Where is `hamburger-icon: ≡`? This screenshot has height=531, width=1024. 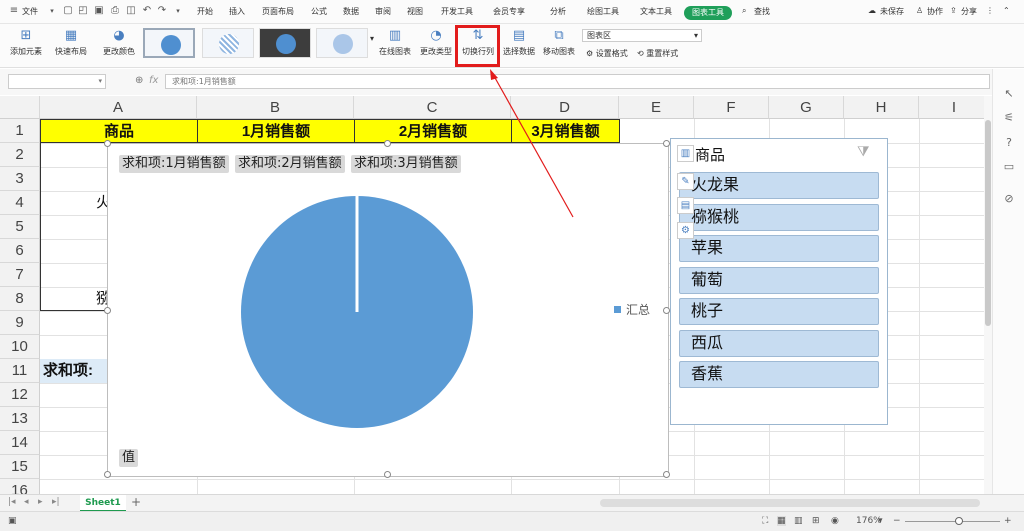 hamburger-icon: ≡ is located at coordinates (14, 11).